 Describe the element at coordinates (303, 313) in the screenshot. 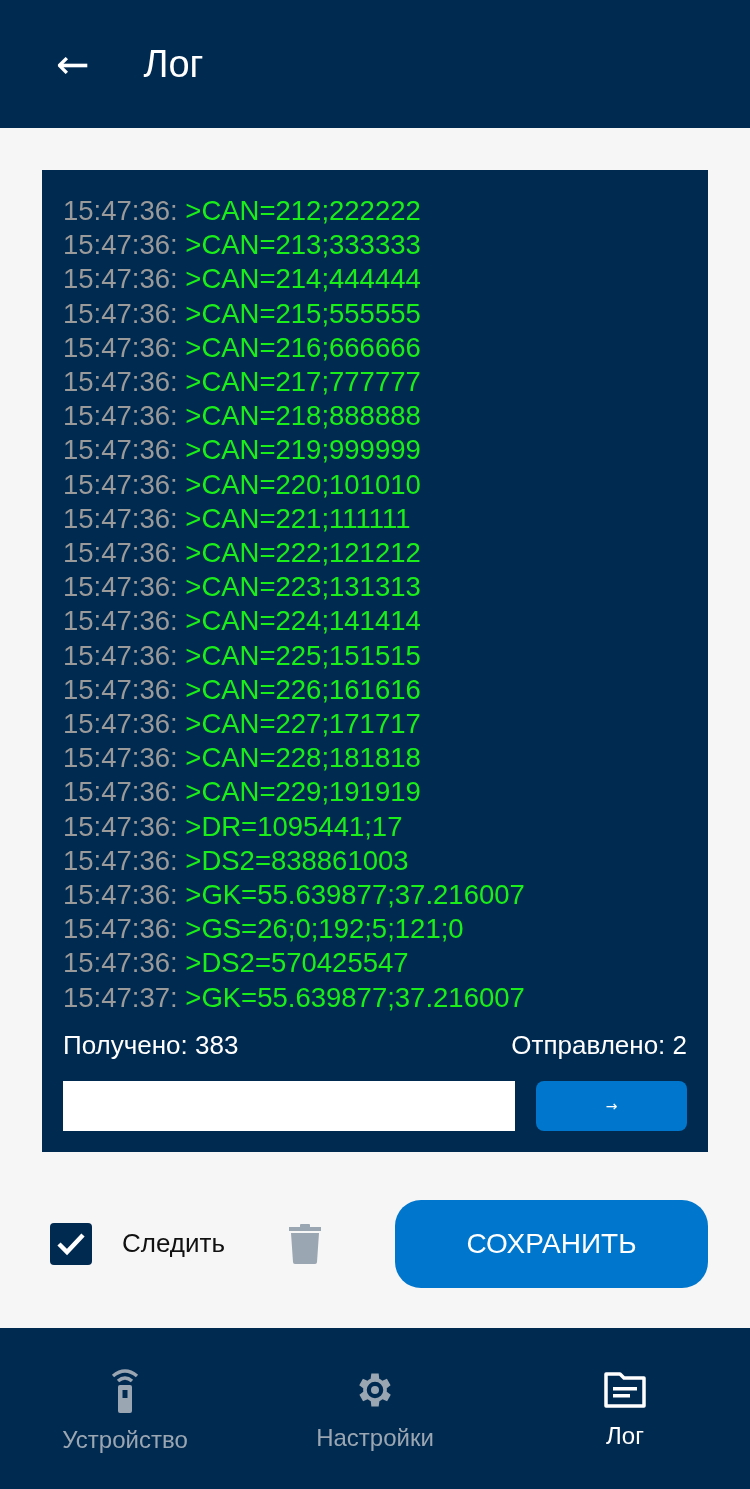

I see `log-message: >CAN=215;555555` at that location.